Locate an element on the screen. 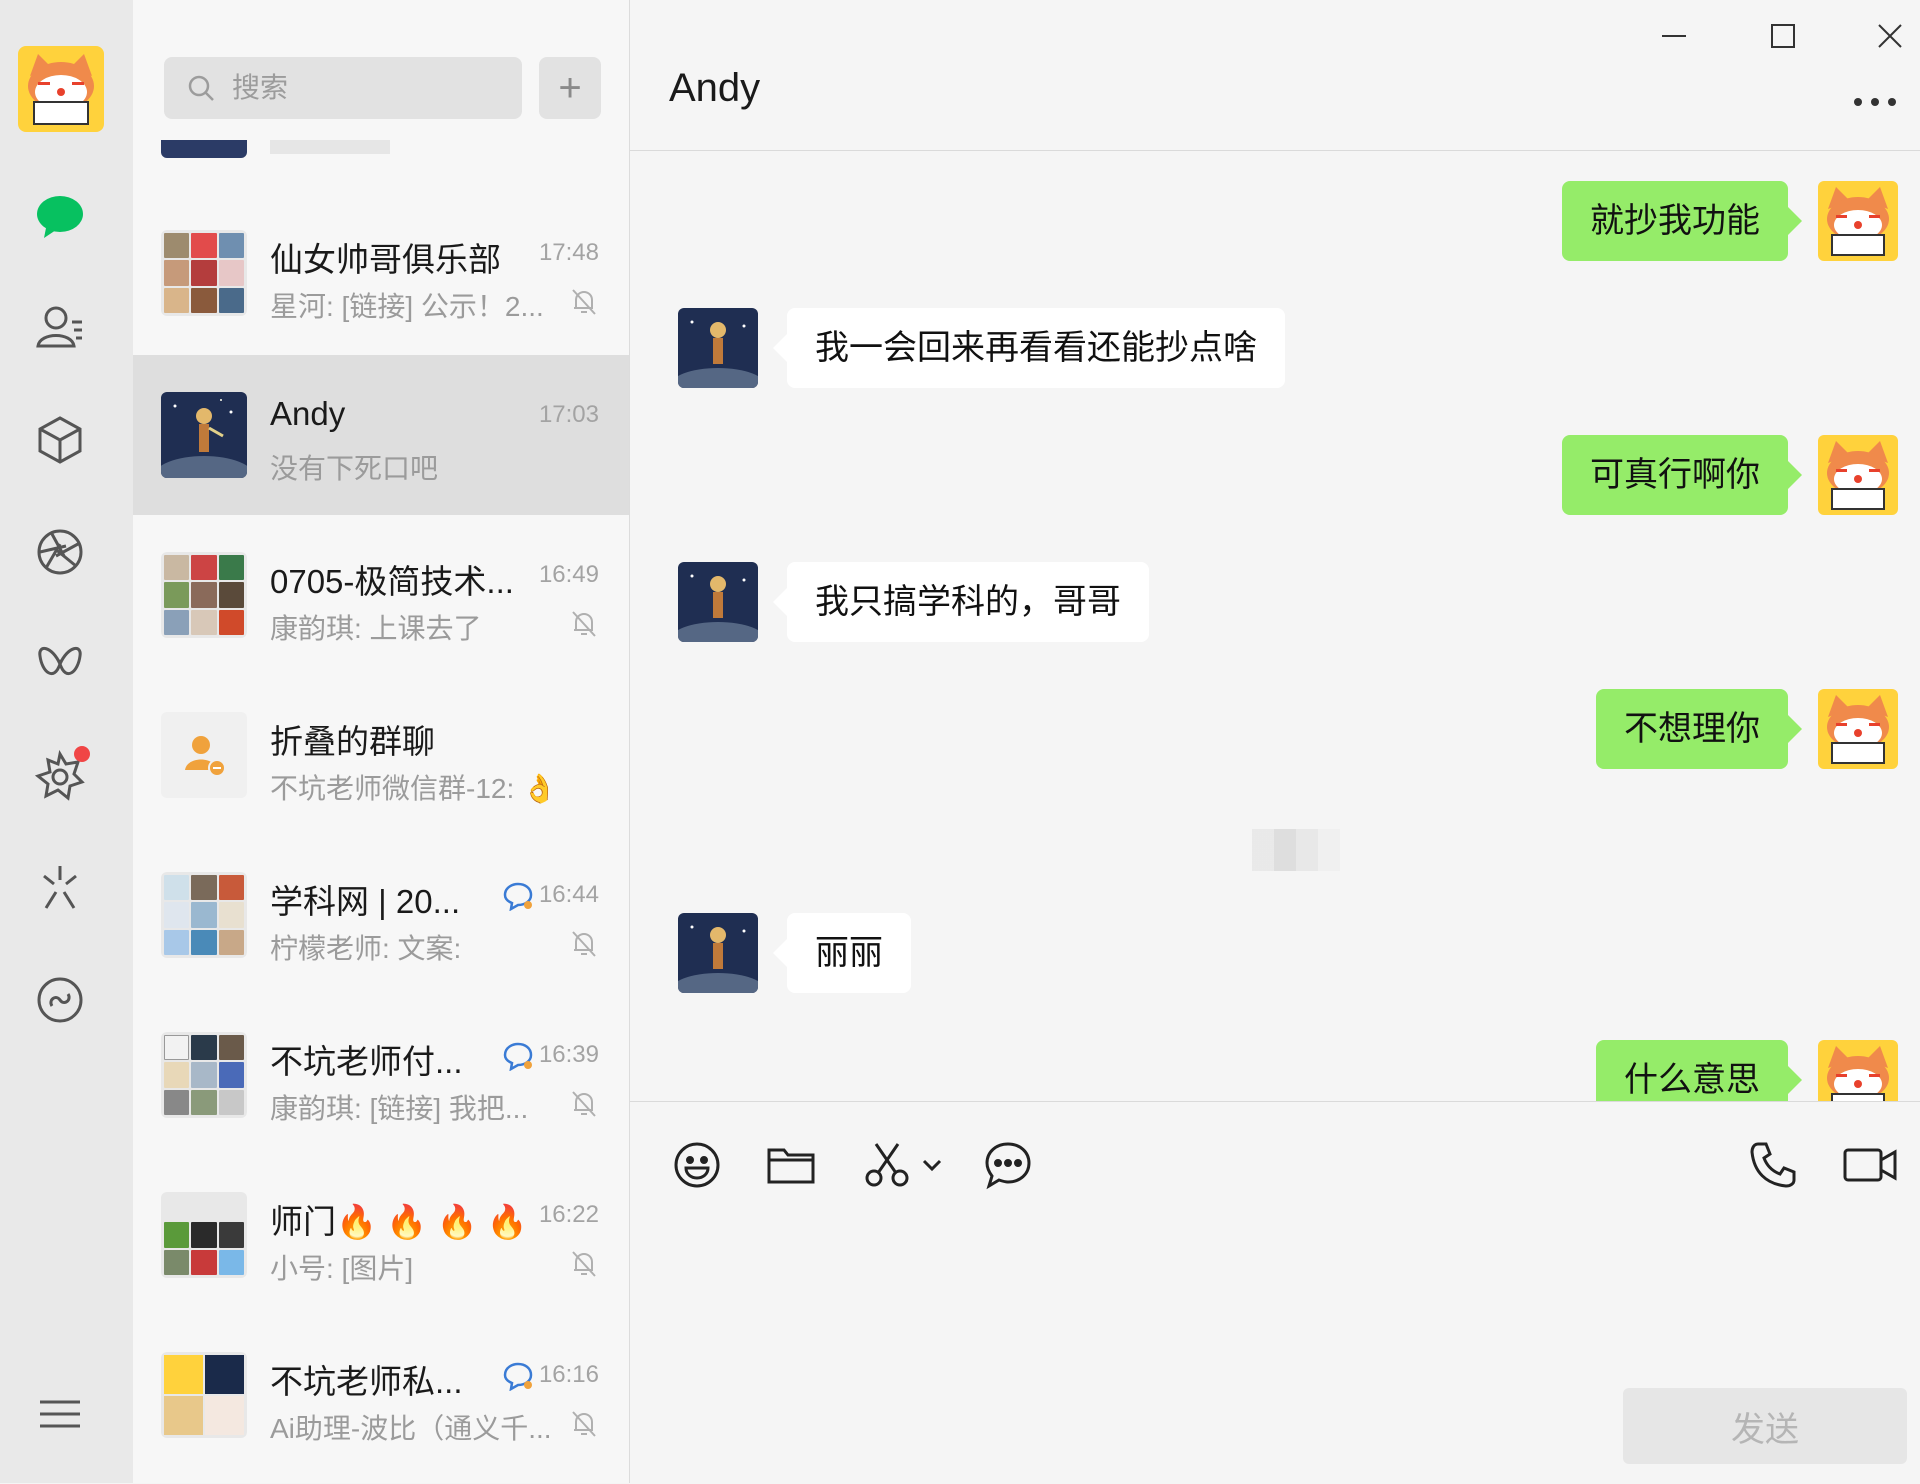 This screenshot has height=1484, width=1920. chat-history-icon is located at coordinates (1008, 1165).